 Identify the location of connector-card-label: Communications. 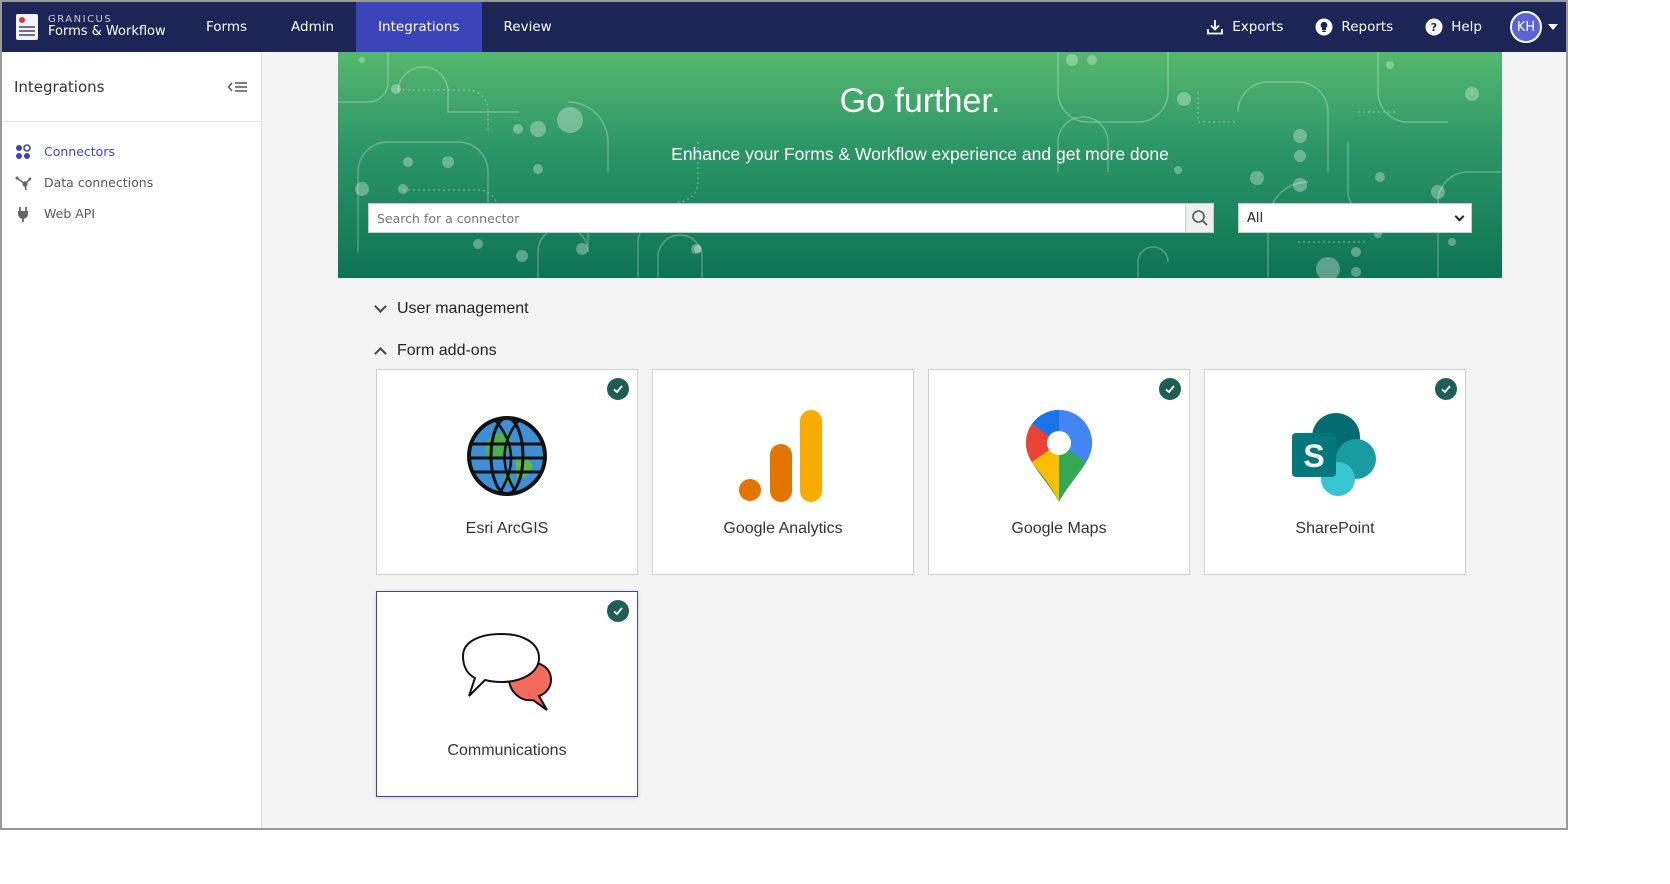
(507, 750).